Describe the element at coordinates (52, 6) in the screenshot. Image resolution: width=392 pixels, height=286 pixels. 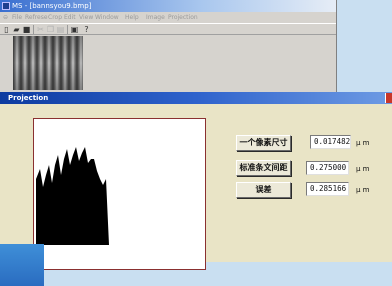
I see `main-window-title: MS - [bannsyou9.bmp]` at that location.